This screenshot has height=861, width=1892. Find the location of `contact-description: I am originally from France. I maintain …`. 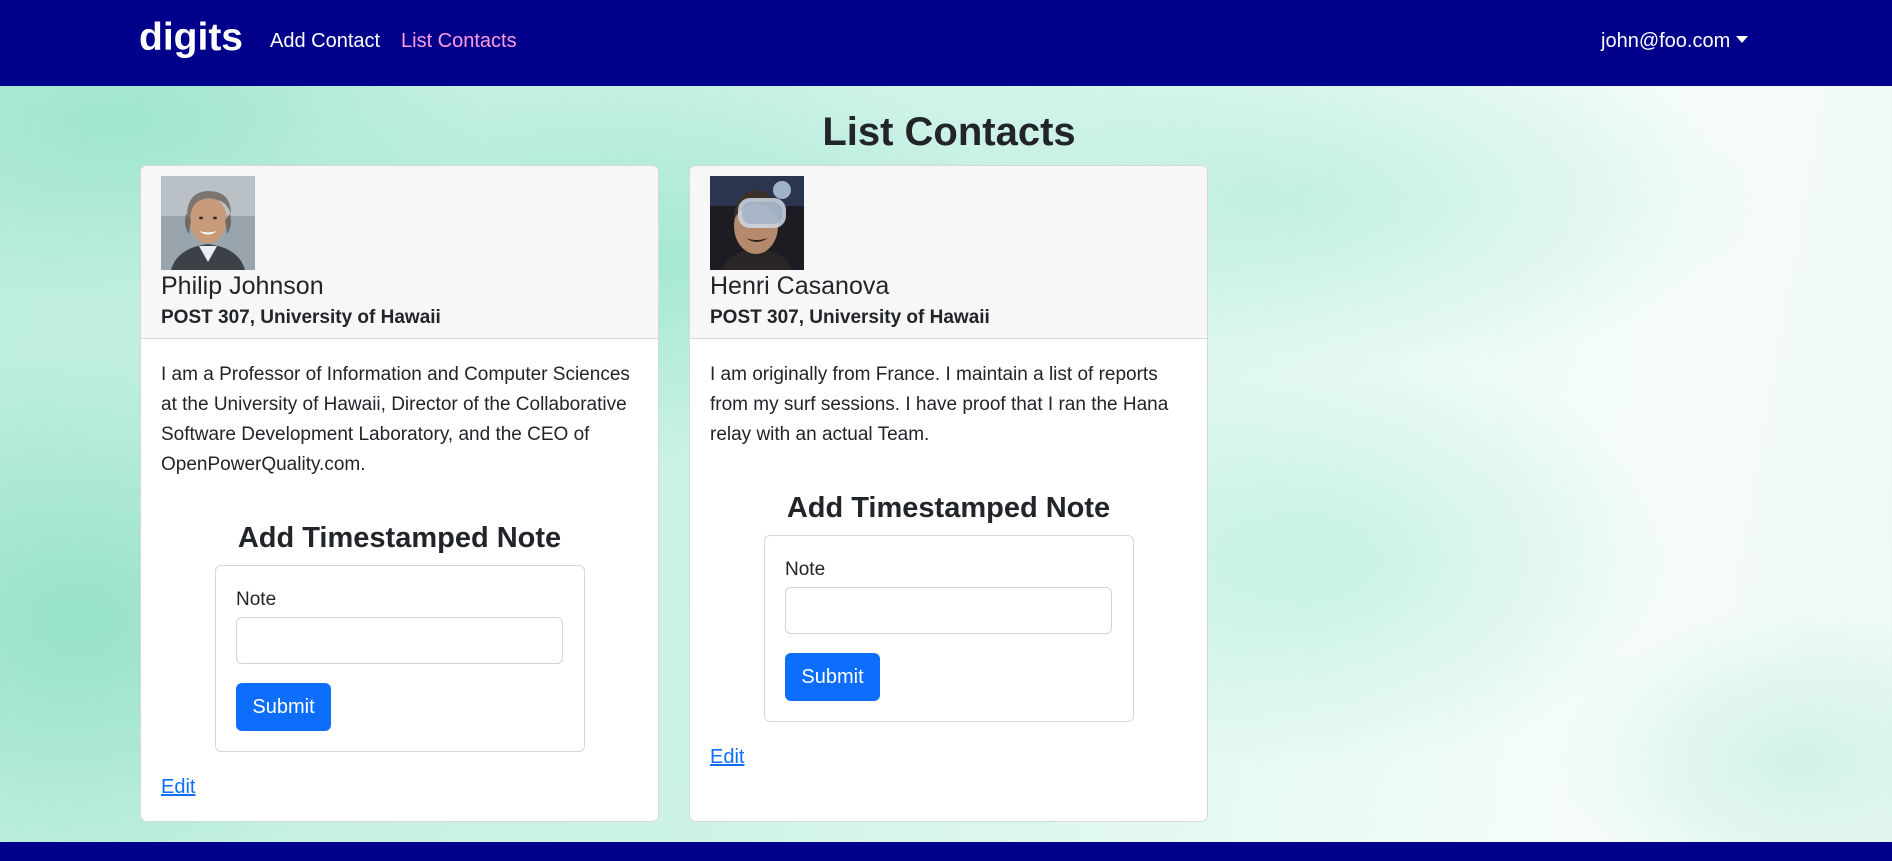

contact-description: I am originally from France. I maintain … is located at coordinates (939, 404).